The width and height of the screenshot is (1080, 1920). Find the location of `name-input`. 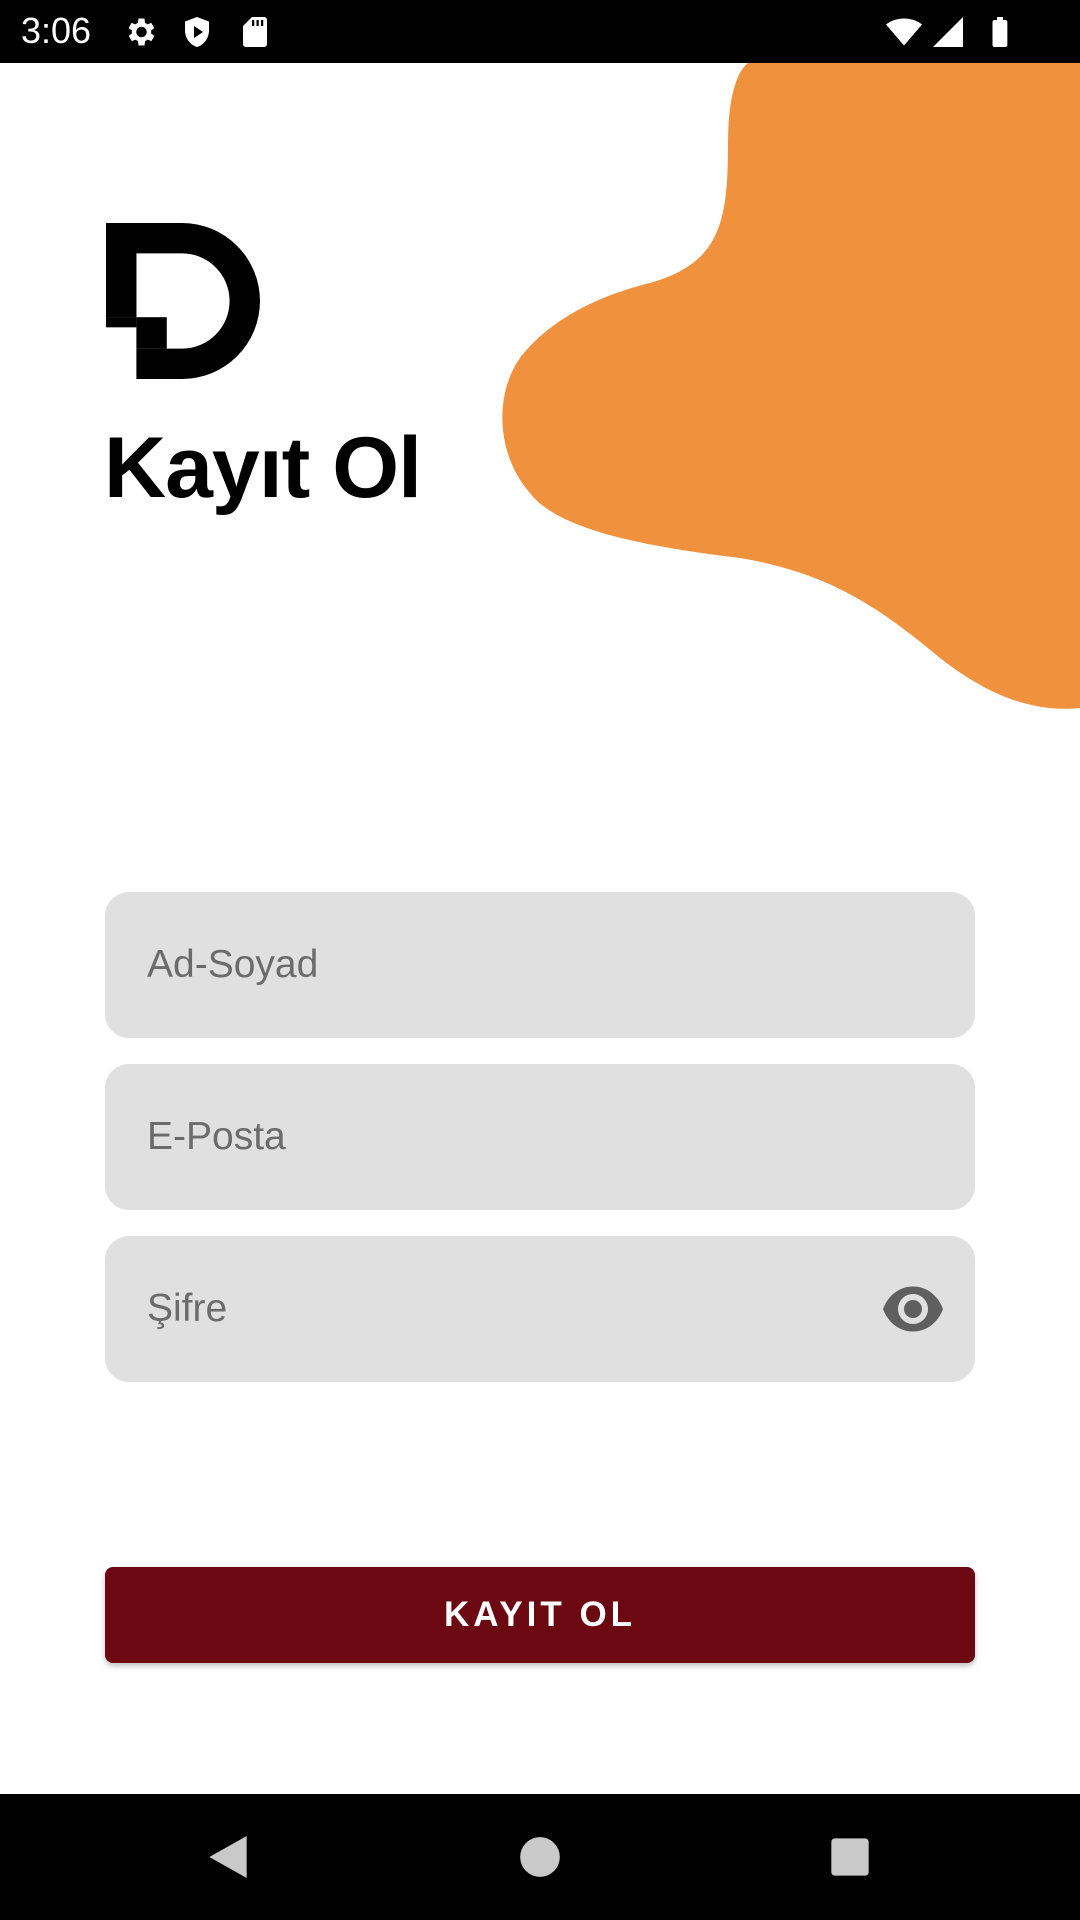

name-input is located at coordinates (497, 965).